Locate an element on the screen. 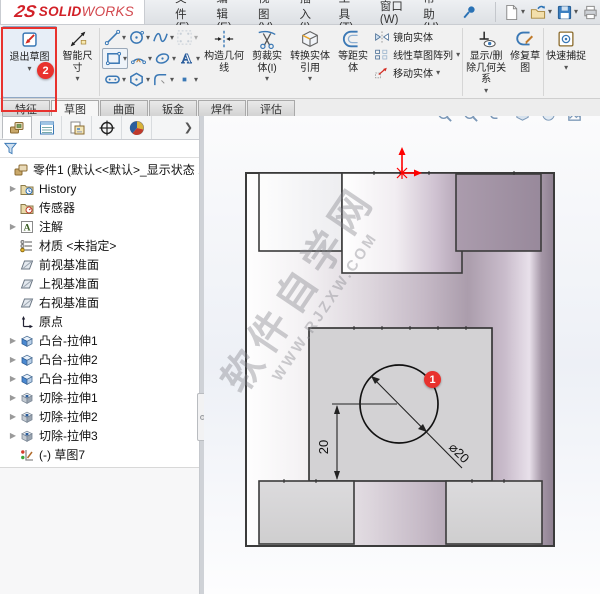 Image resolution: width=600 pixels, height=594 pixels. tree-item-13: ▶ 切除-拉伸3 is located at coordinates (99, 435).